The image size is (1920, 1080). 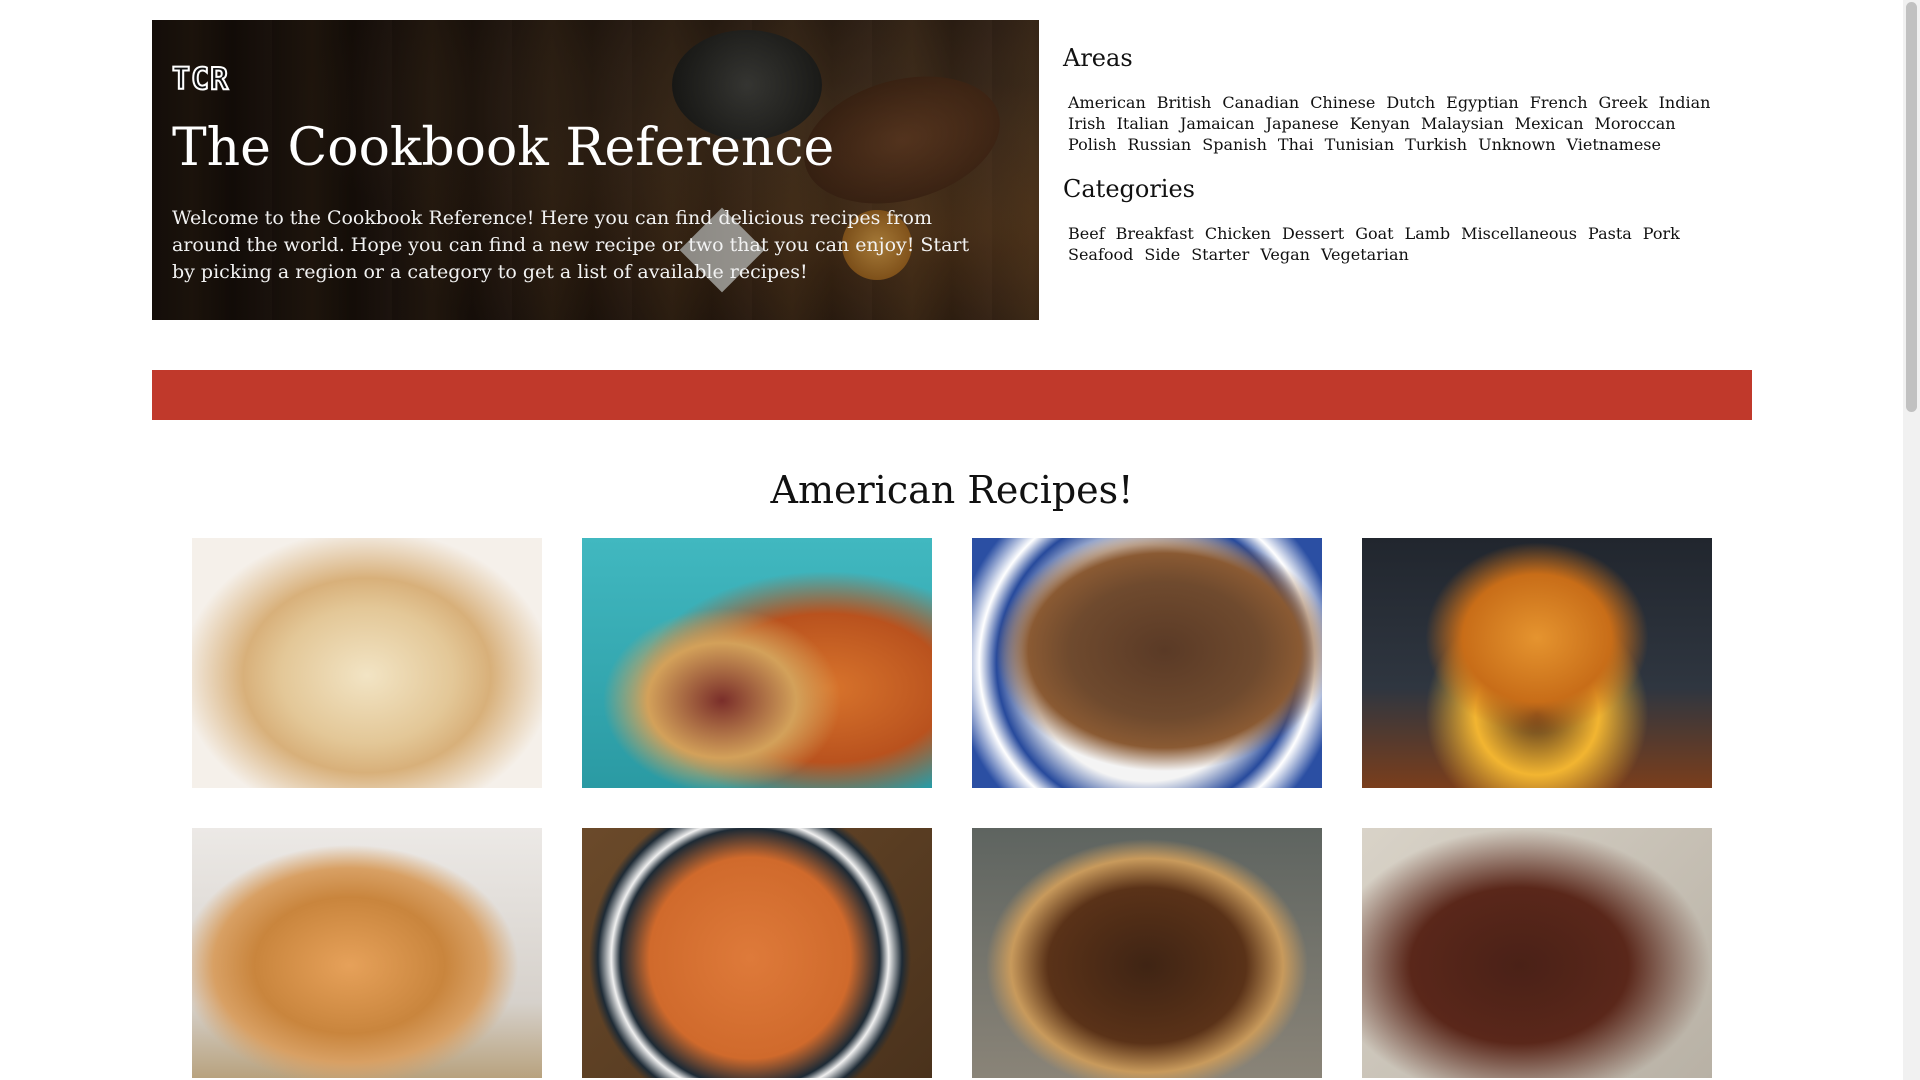 What do you see at coordinates (1313, 233) in the screenshot?
I see `category-link-dessert: Dessert` at bounding box center [1313, 233].